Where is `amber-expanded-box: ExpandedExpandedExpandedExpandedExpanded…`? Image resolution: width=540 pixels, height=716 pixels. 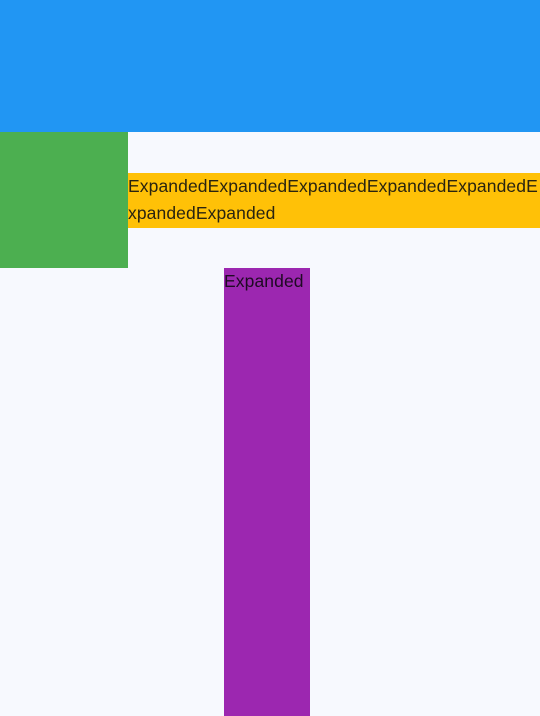 amber-expanded-box: ExpandedExpandedExpandedExpandedExpanded… is located at coordinates (334, 200).